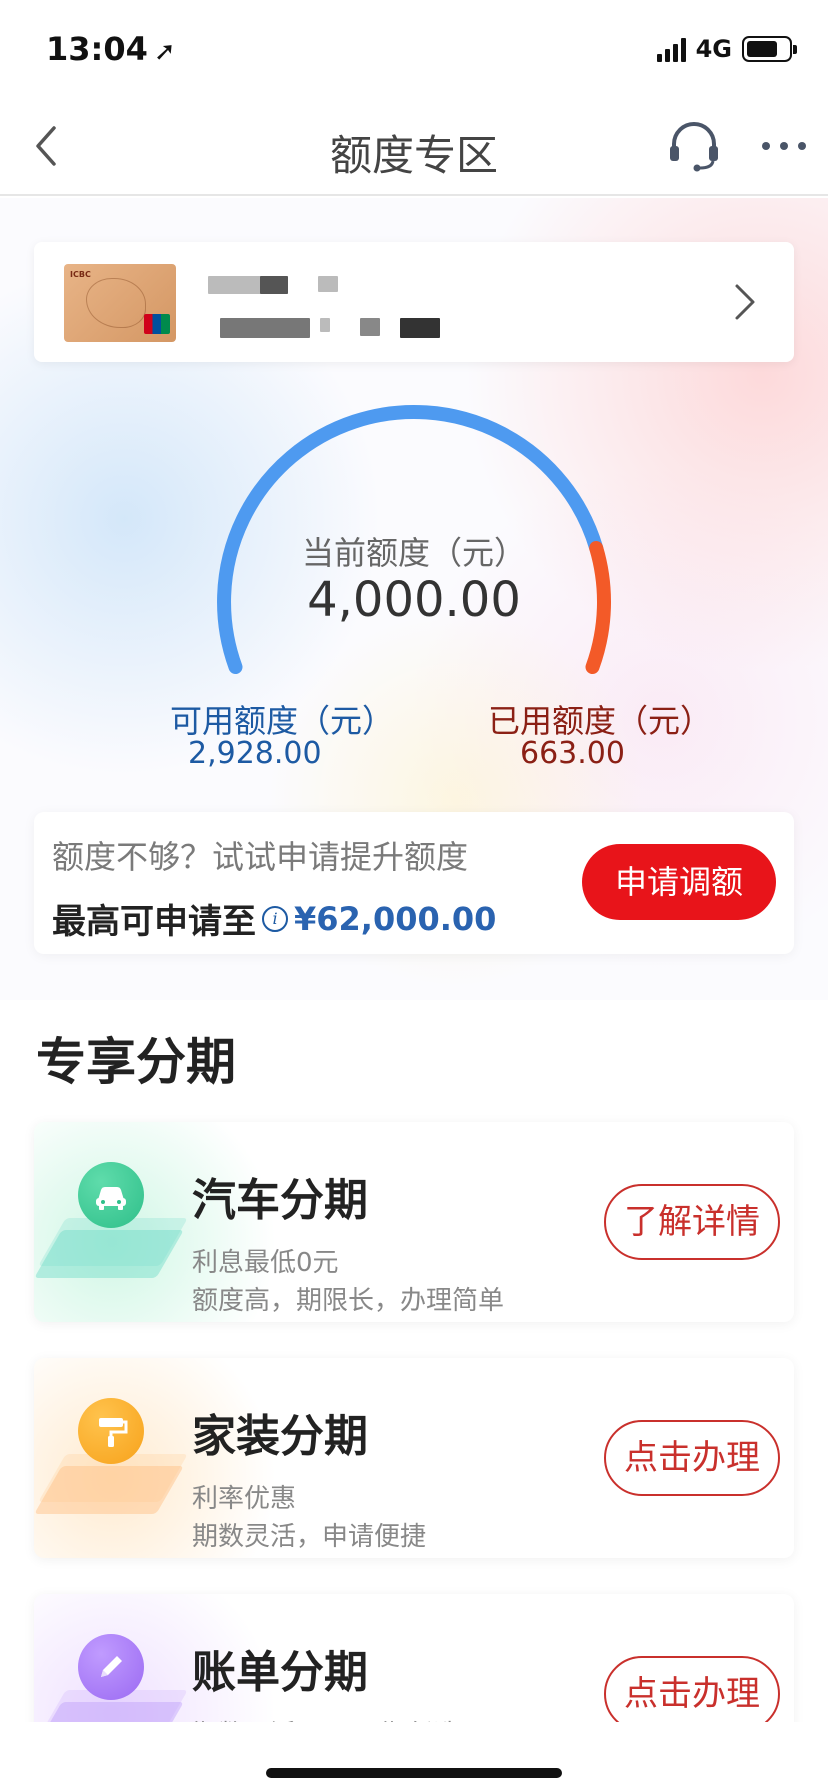 The width and height of the screenshot is (828, 1792). What do you see at coordinates (413, 553) in the screenshot?
I see `current-limit-label: 当前额度（元）` at bounding box center [413, 553].